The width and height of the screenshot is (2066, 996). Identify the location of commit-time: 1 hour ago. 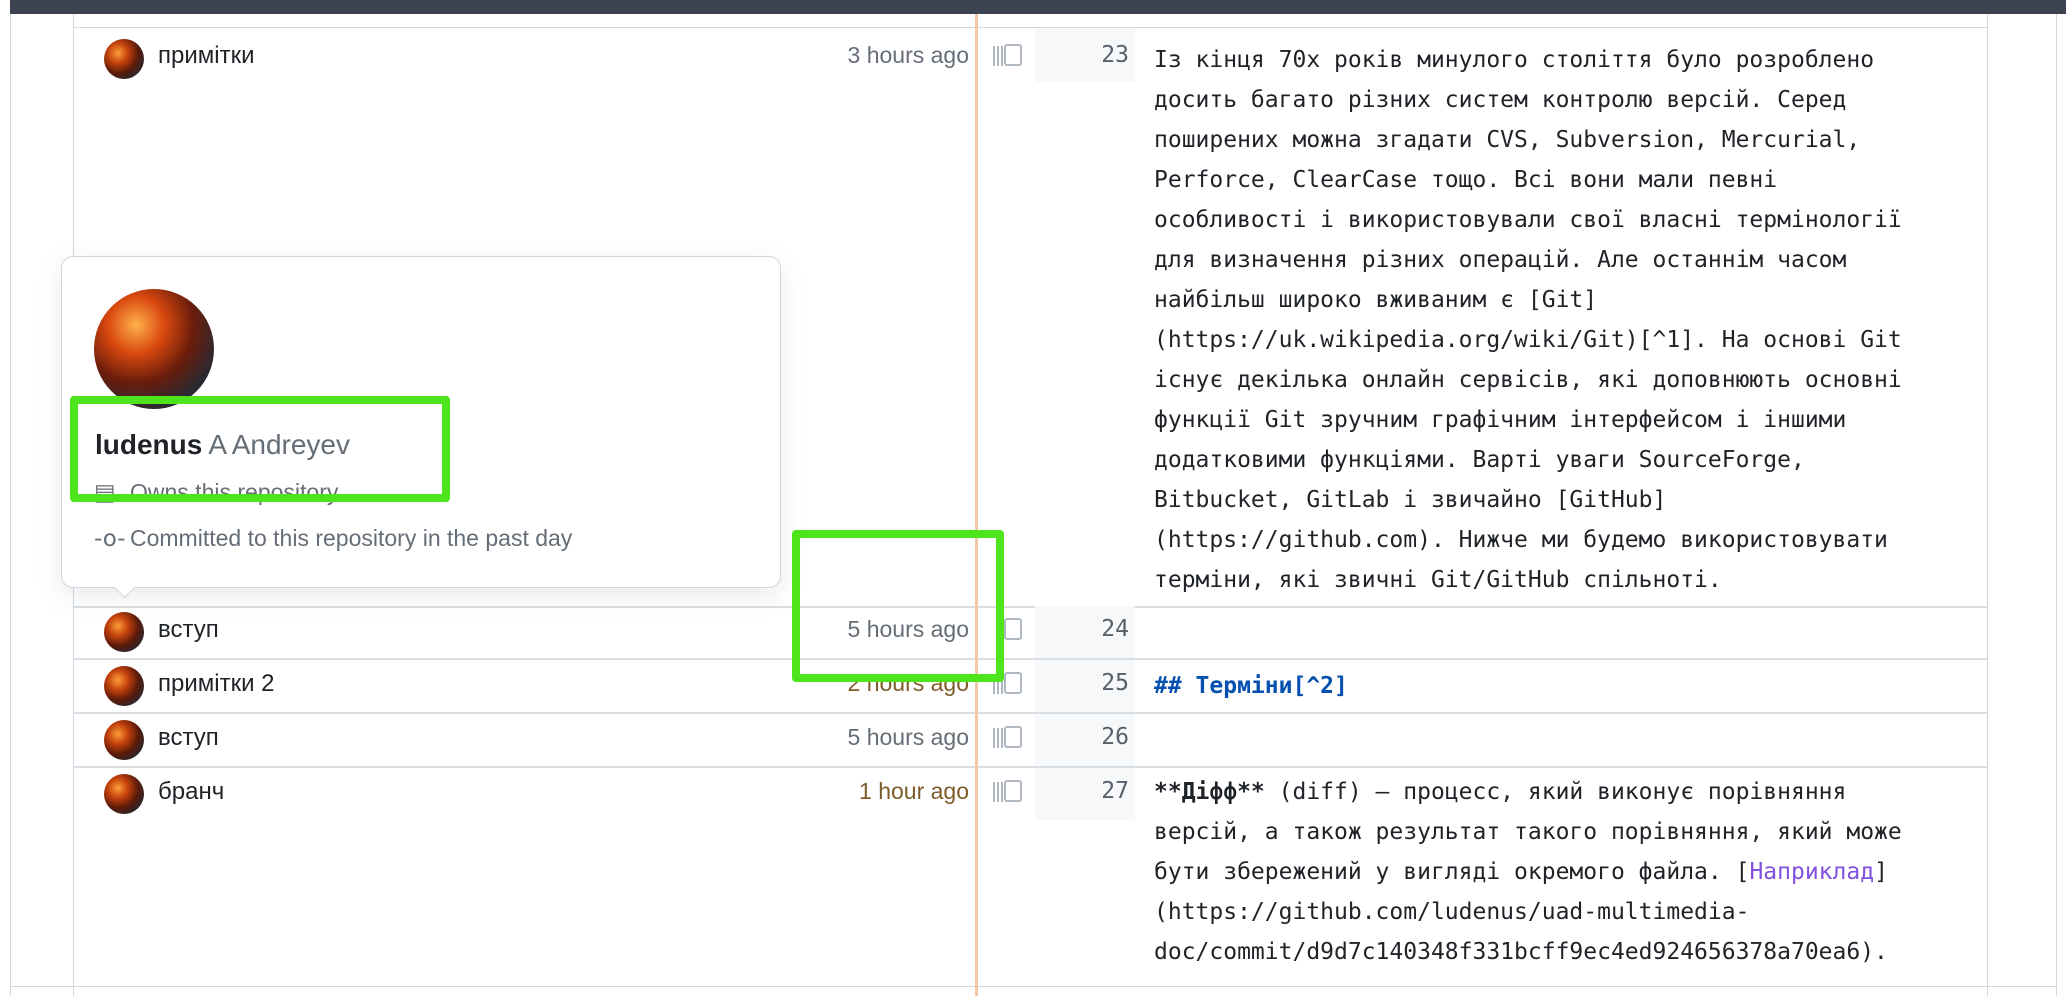
(914, 791).